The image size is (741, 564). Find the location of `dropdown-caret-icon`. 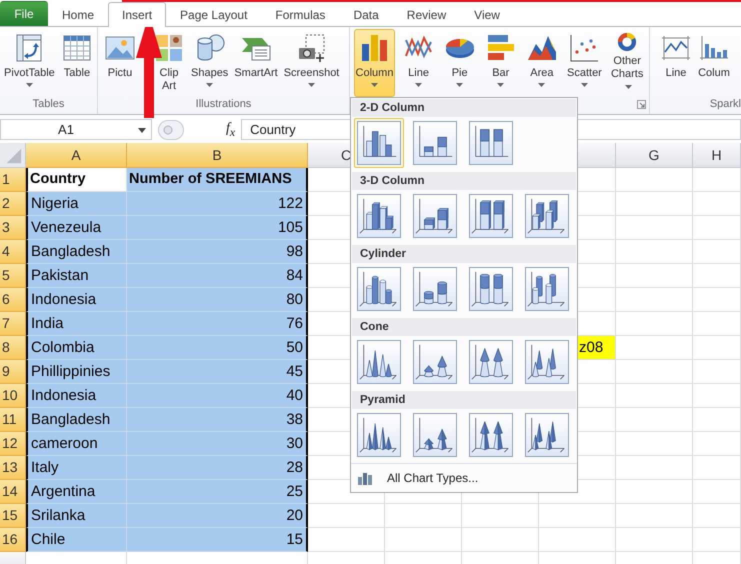

dropdown-caret-icon is located at coordinates (142, 130).